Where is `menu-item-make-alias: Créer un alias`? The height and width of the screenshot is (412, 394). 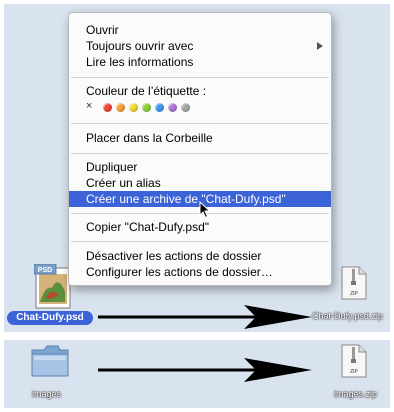
menu-item-make-alias: Créer un alias is located at coordinates (200, 183).